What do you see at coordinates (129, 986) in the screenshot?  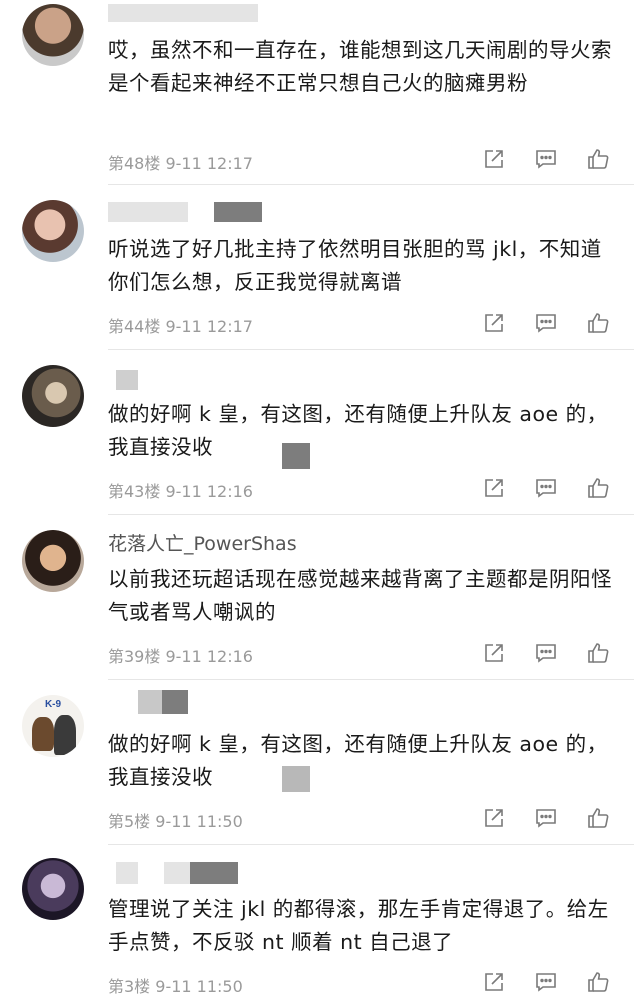 I see `floor-number: 第3楼` at bounding box center [129, 986].